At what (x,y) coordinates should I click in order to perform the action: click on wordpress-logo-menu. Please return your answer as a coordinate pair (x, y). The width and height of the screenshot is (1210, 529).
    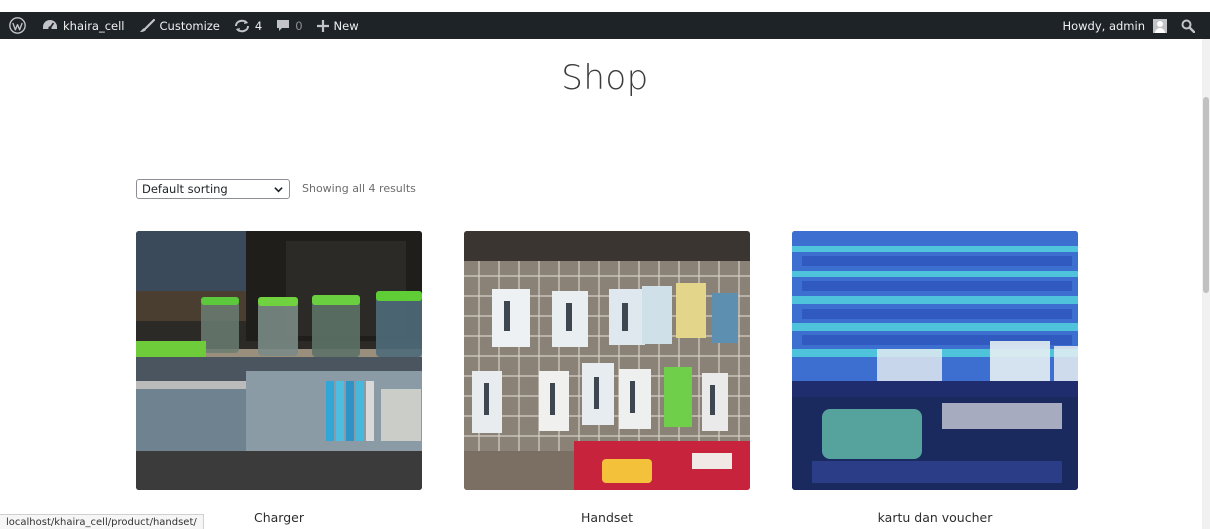
    Looking at the image, I should click on (17, 25).